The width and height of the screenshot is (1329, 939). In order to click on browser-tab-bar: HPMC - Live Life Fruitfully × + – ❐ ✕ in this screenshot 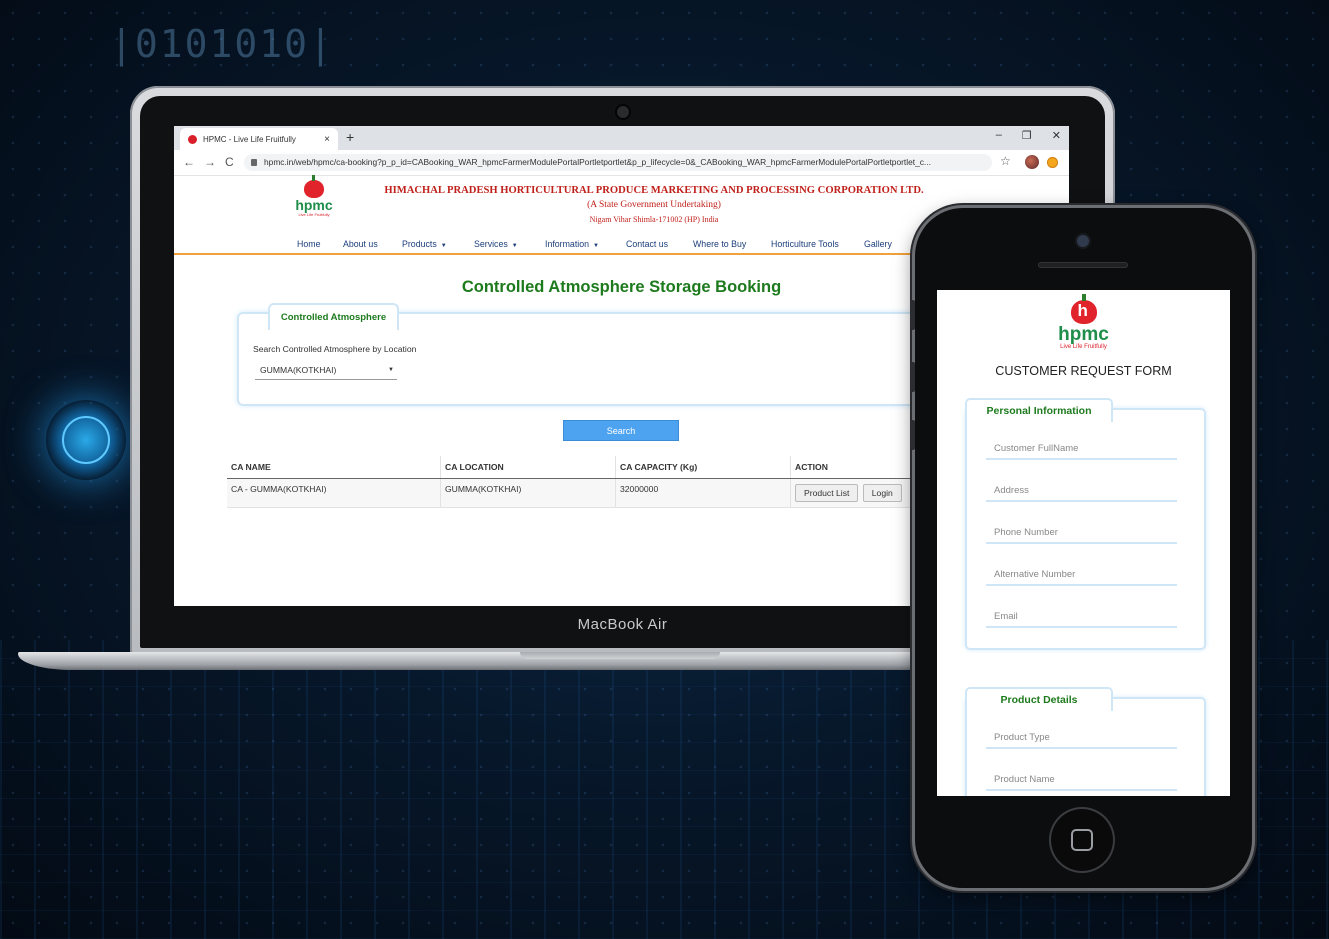, I will do `click(621, 138)`.